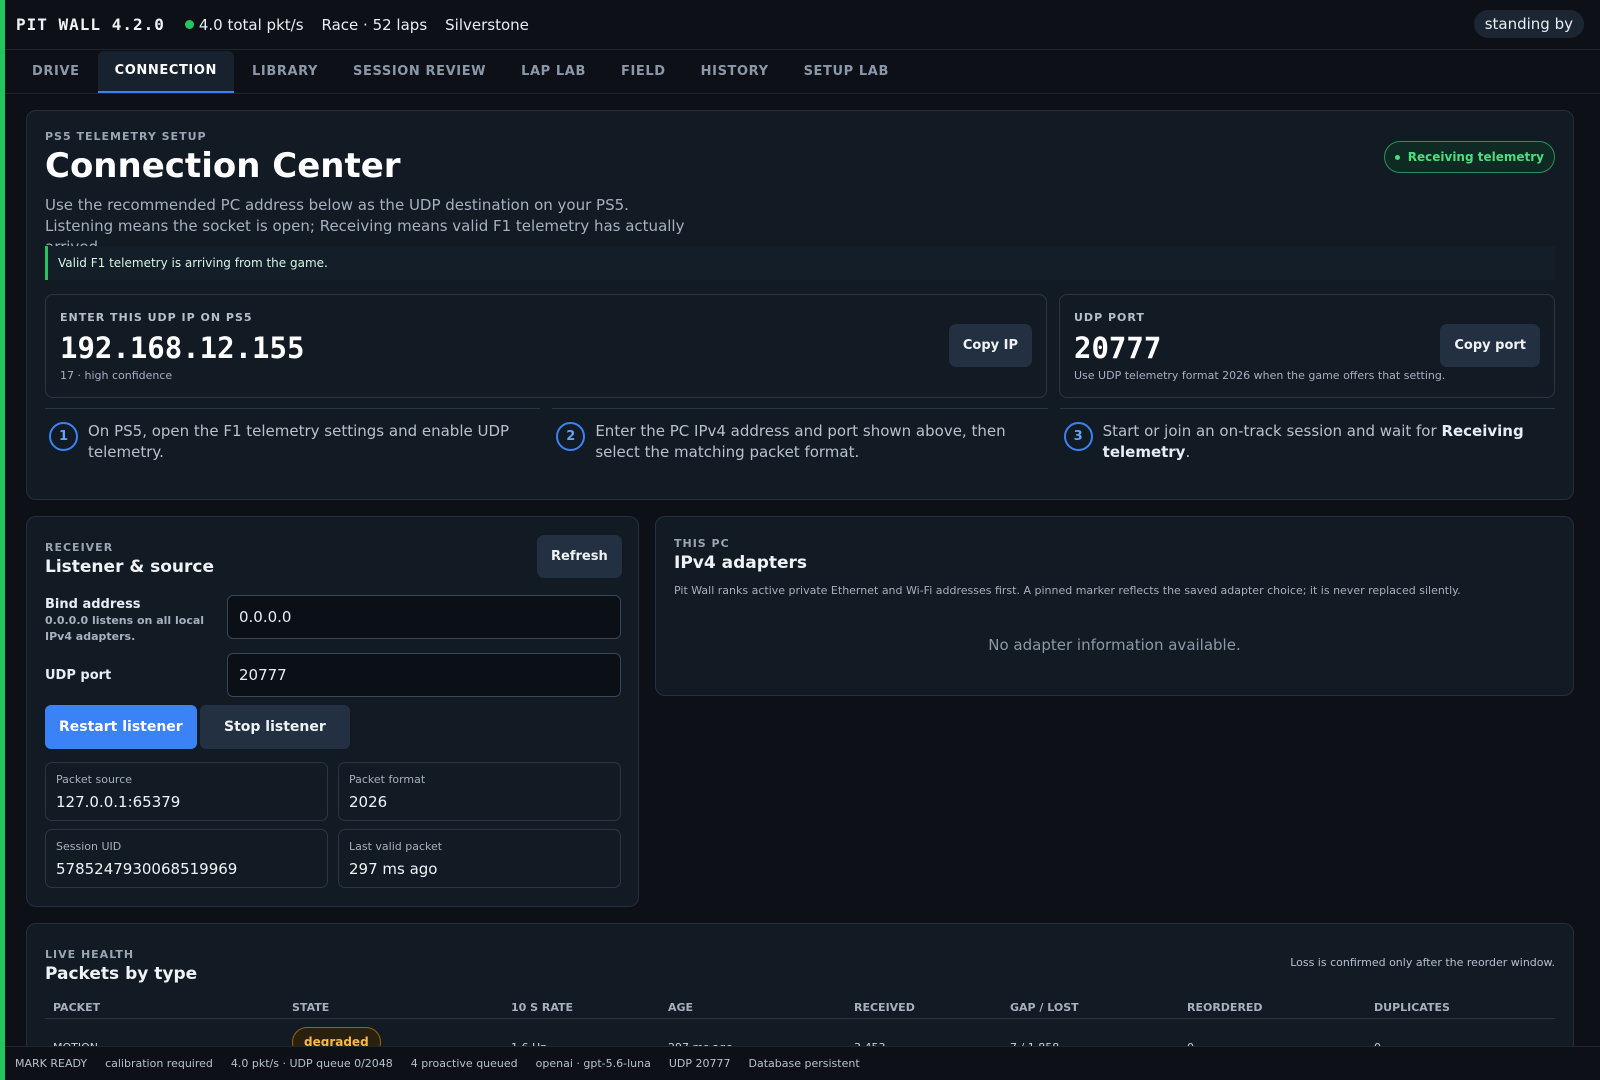 This screenshot has height=1080, width=1600. Describe the element at coordinates (311, 1063) in the screenshot. I see `status-item: 4.0 pkt/s · UDP queue 0/2048` at that location.